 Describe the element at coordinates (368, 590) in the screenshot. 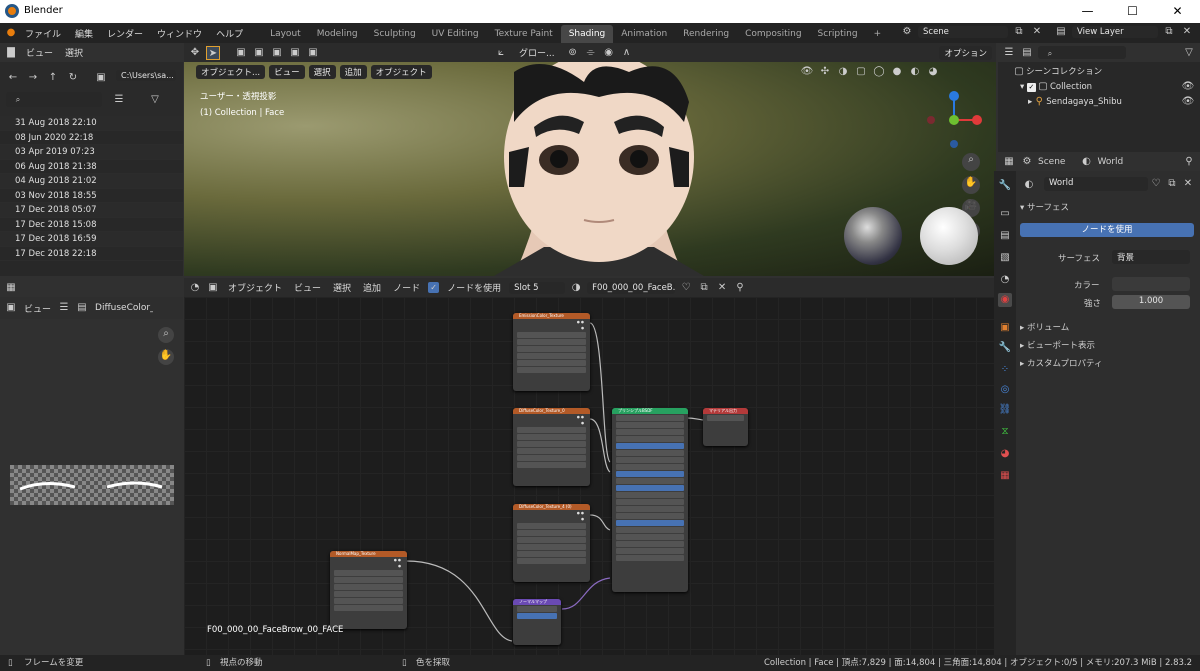

I see `texture-node-normalmap: NormalMap_Texture ● ● ●` at that location.